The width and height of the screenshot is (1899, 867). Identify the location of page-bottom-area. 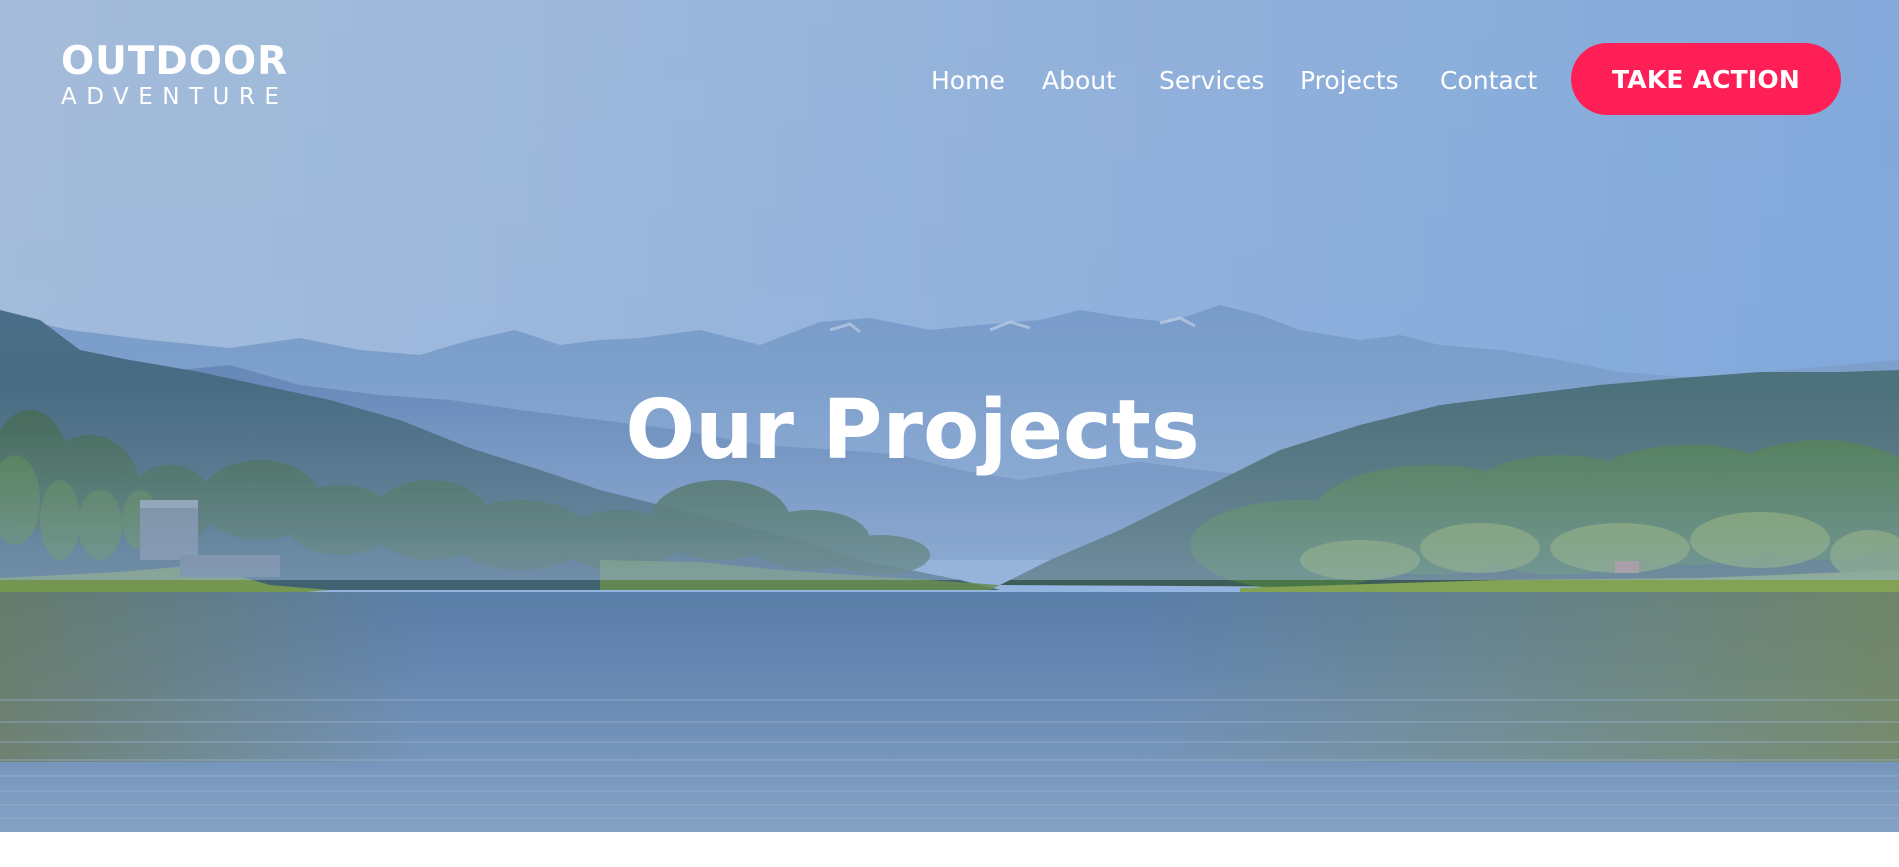
(949, 849).